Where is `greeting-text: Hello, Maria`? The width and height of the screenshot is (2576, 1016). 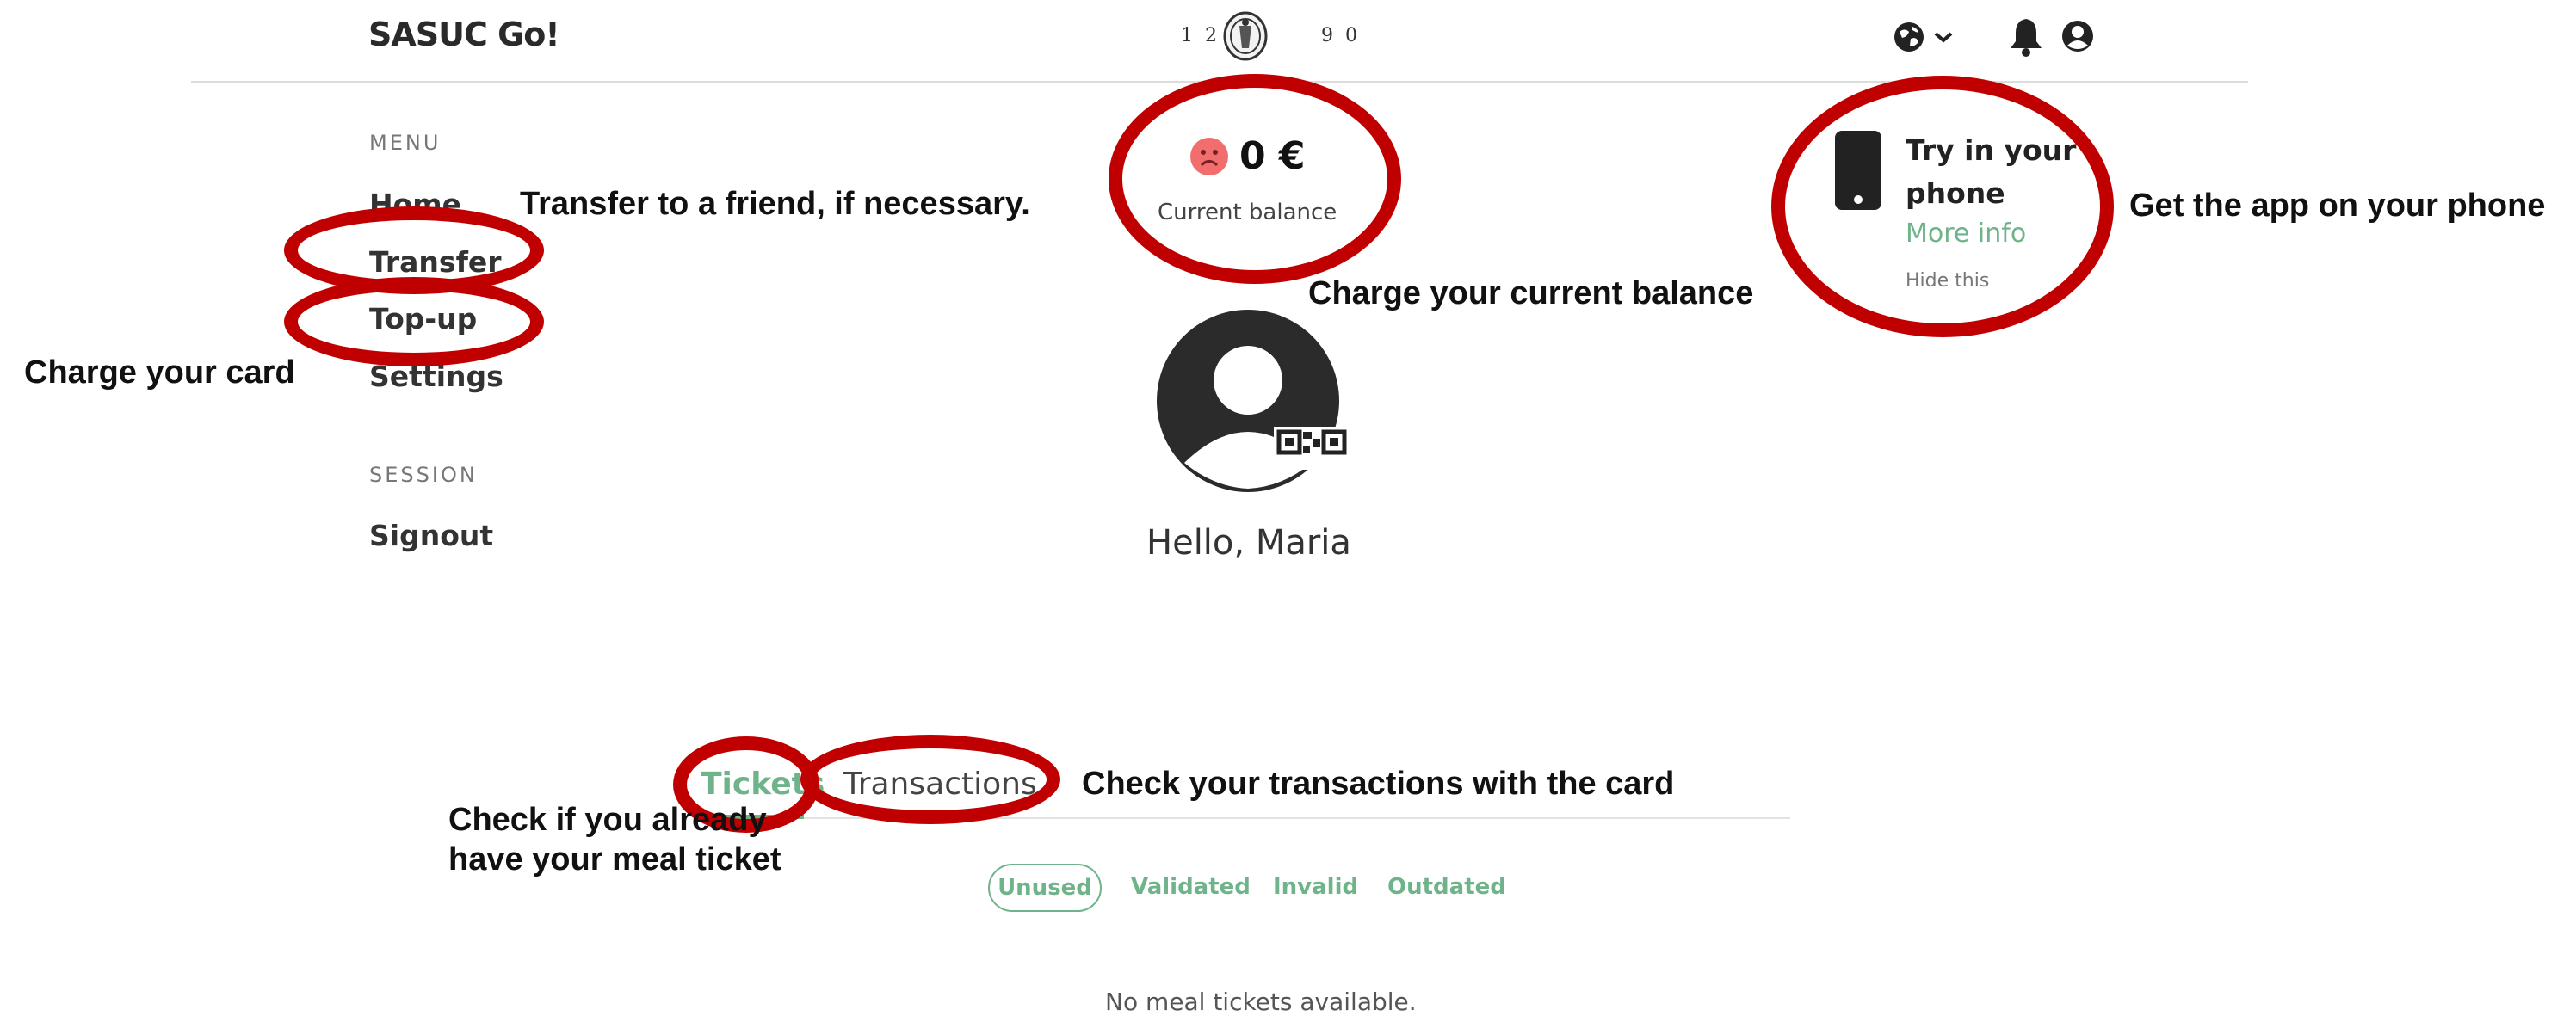
greeting-text: Hello, Maria is located at coordinates (1248, 543).